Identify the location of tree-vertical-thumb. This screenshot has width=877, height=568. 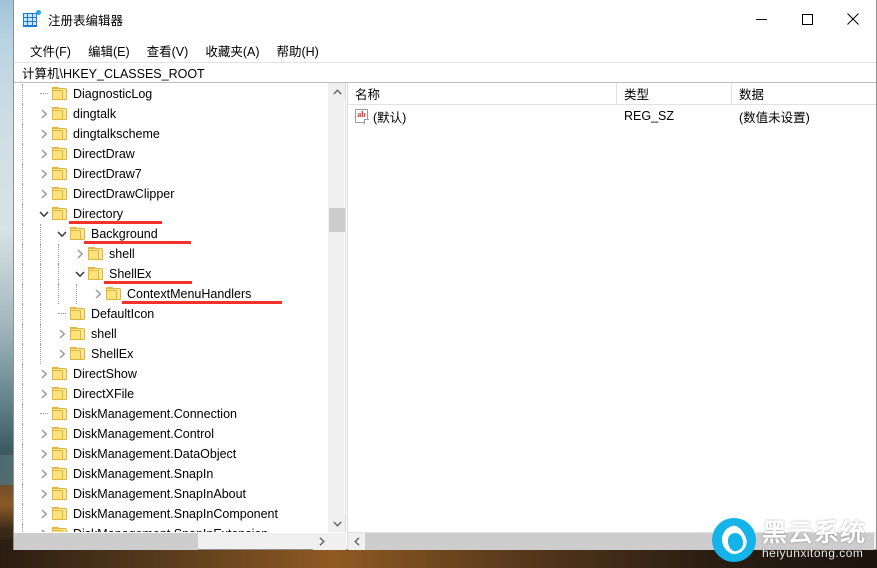
(337, 220).